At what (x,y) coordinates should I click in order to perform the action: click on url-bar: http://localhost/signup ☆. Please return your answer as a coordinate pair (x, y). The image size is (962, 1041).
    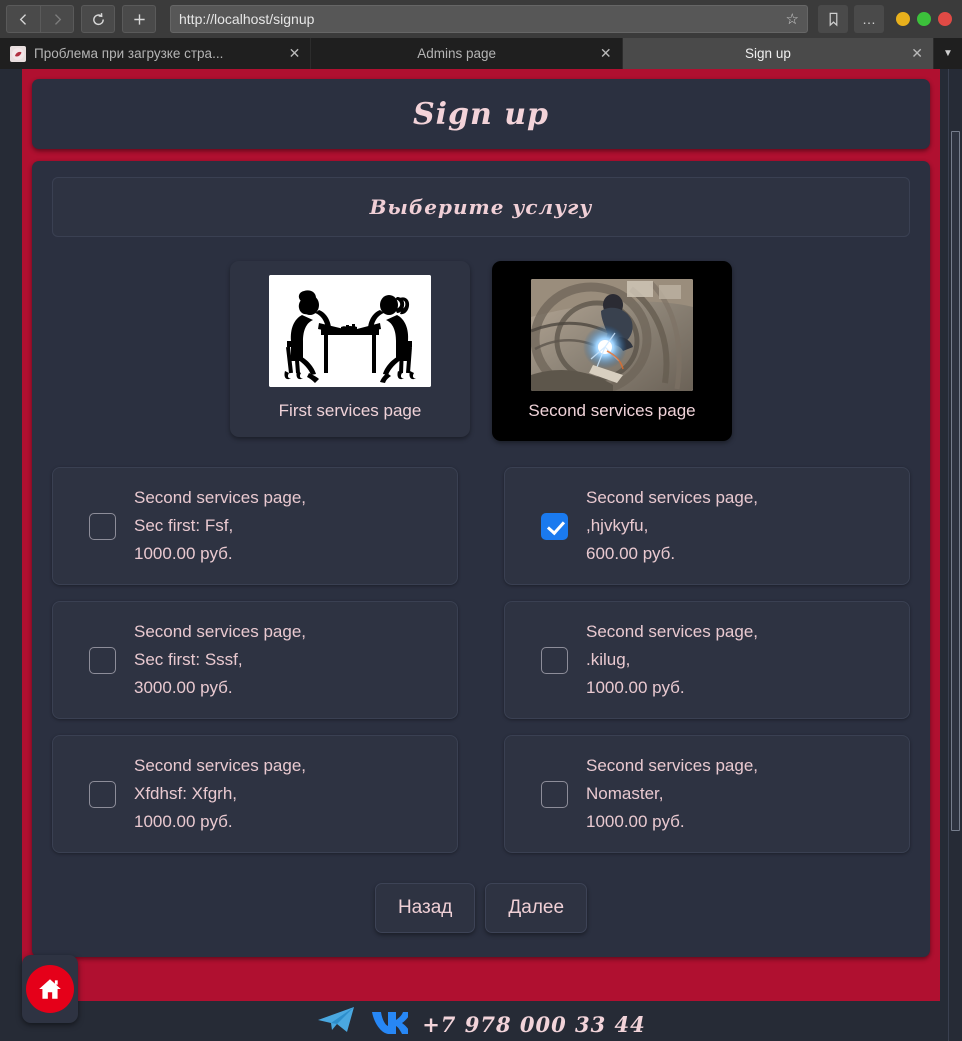
    Looking at the image, I should click on (489, 19).